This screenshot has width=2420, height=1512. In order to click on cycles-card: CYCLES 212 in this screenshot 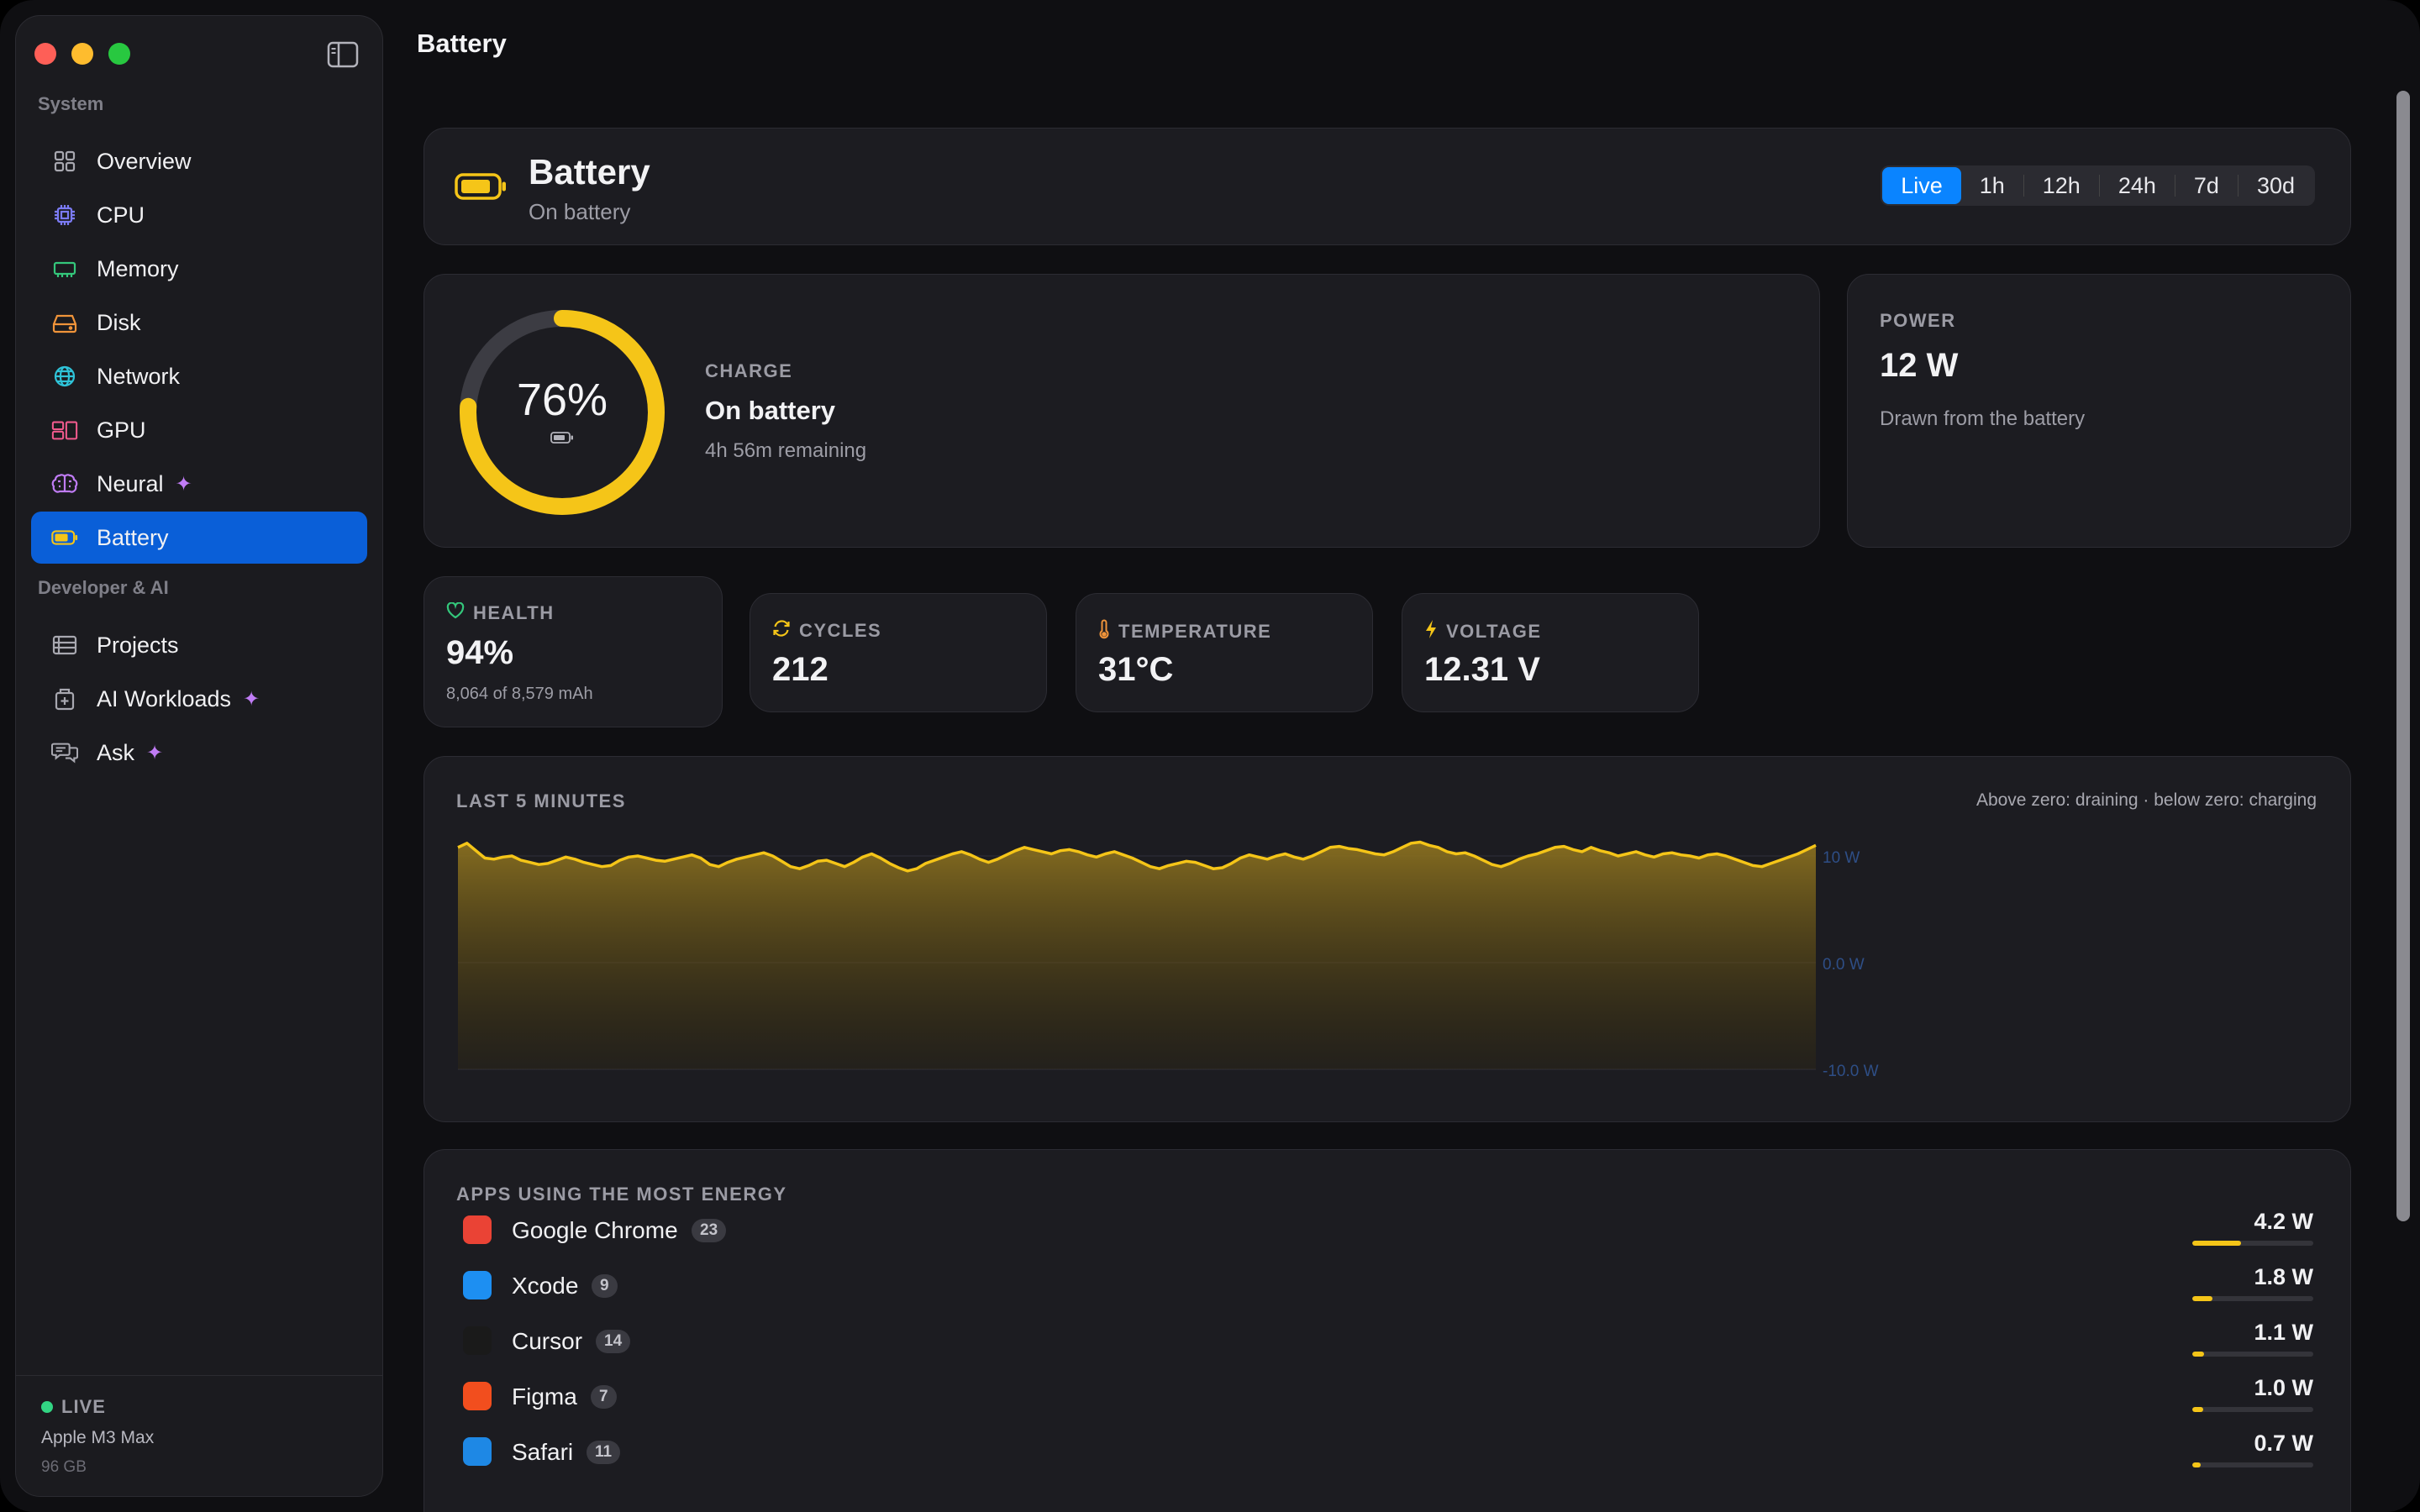, I will do `click(899, 652)`.